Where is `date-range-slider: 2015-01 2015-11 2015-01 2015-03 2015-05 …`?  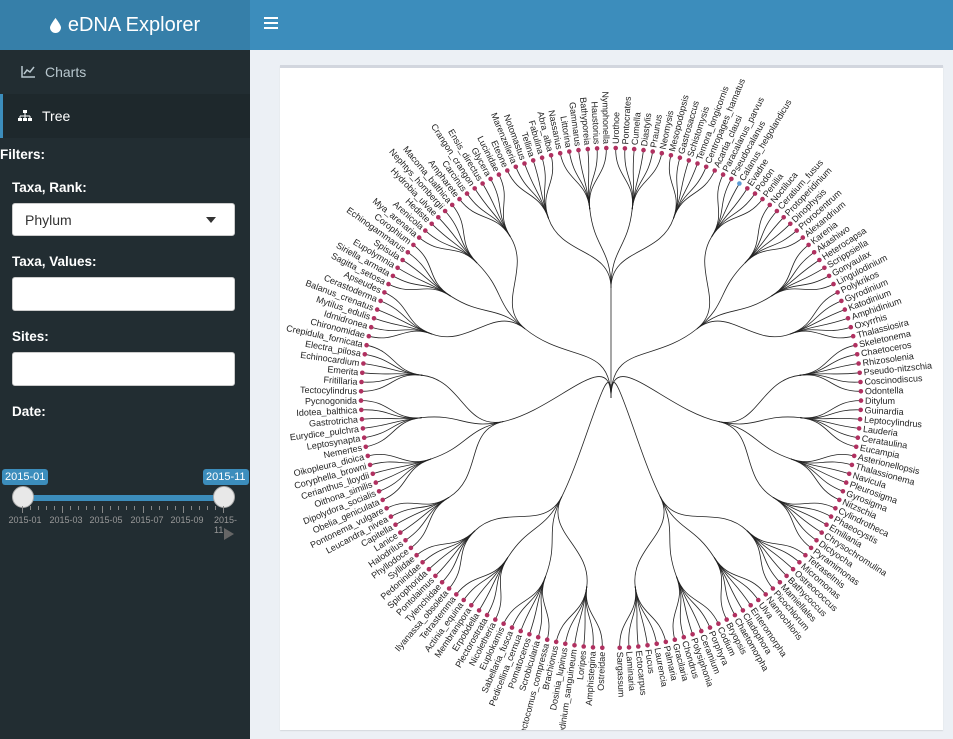
date-range-slider: 2015-01 2015-11 2015-01 2015-03 2015-05 … is located at coordinates (125, 506).